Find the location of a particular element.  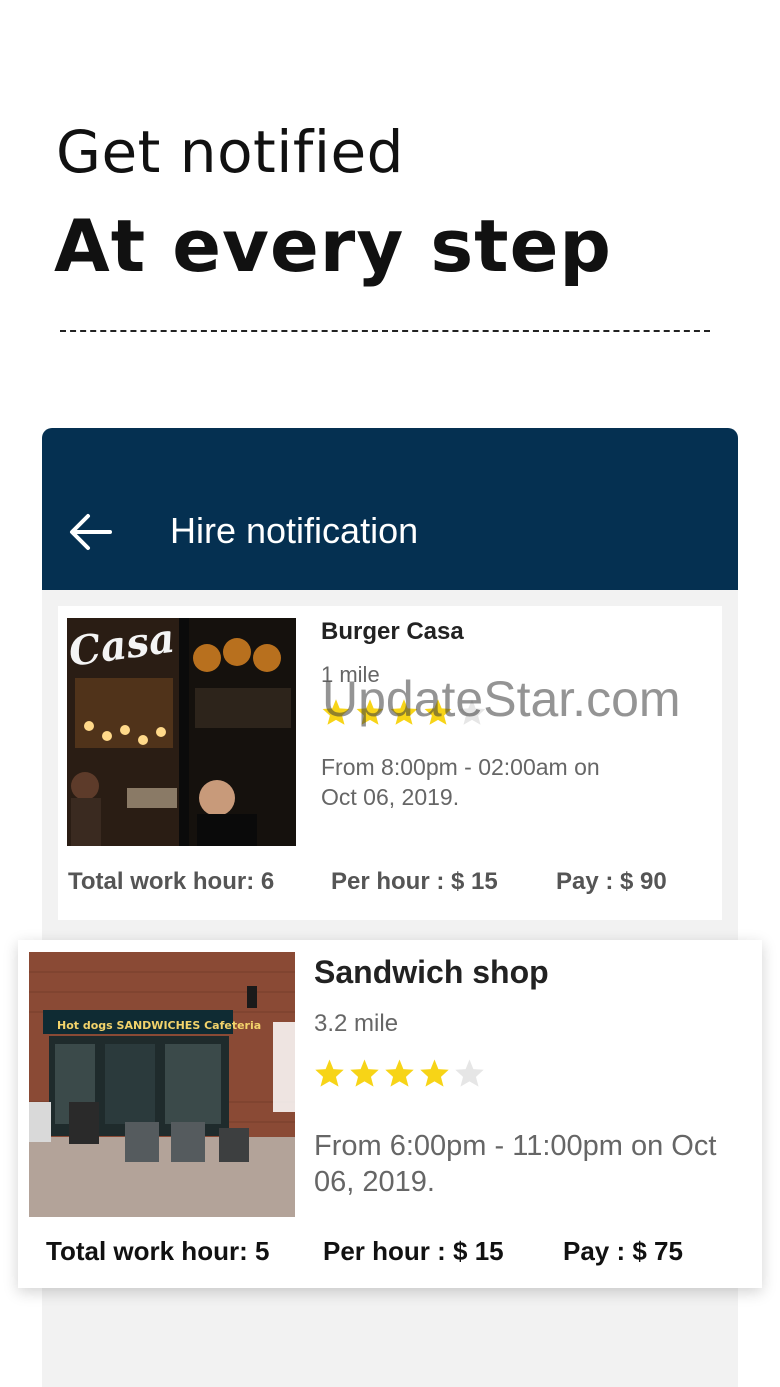

dashed-divider is located at coordinates (385, 331).